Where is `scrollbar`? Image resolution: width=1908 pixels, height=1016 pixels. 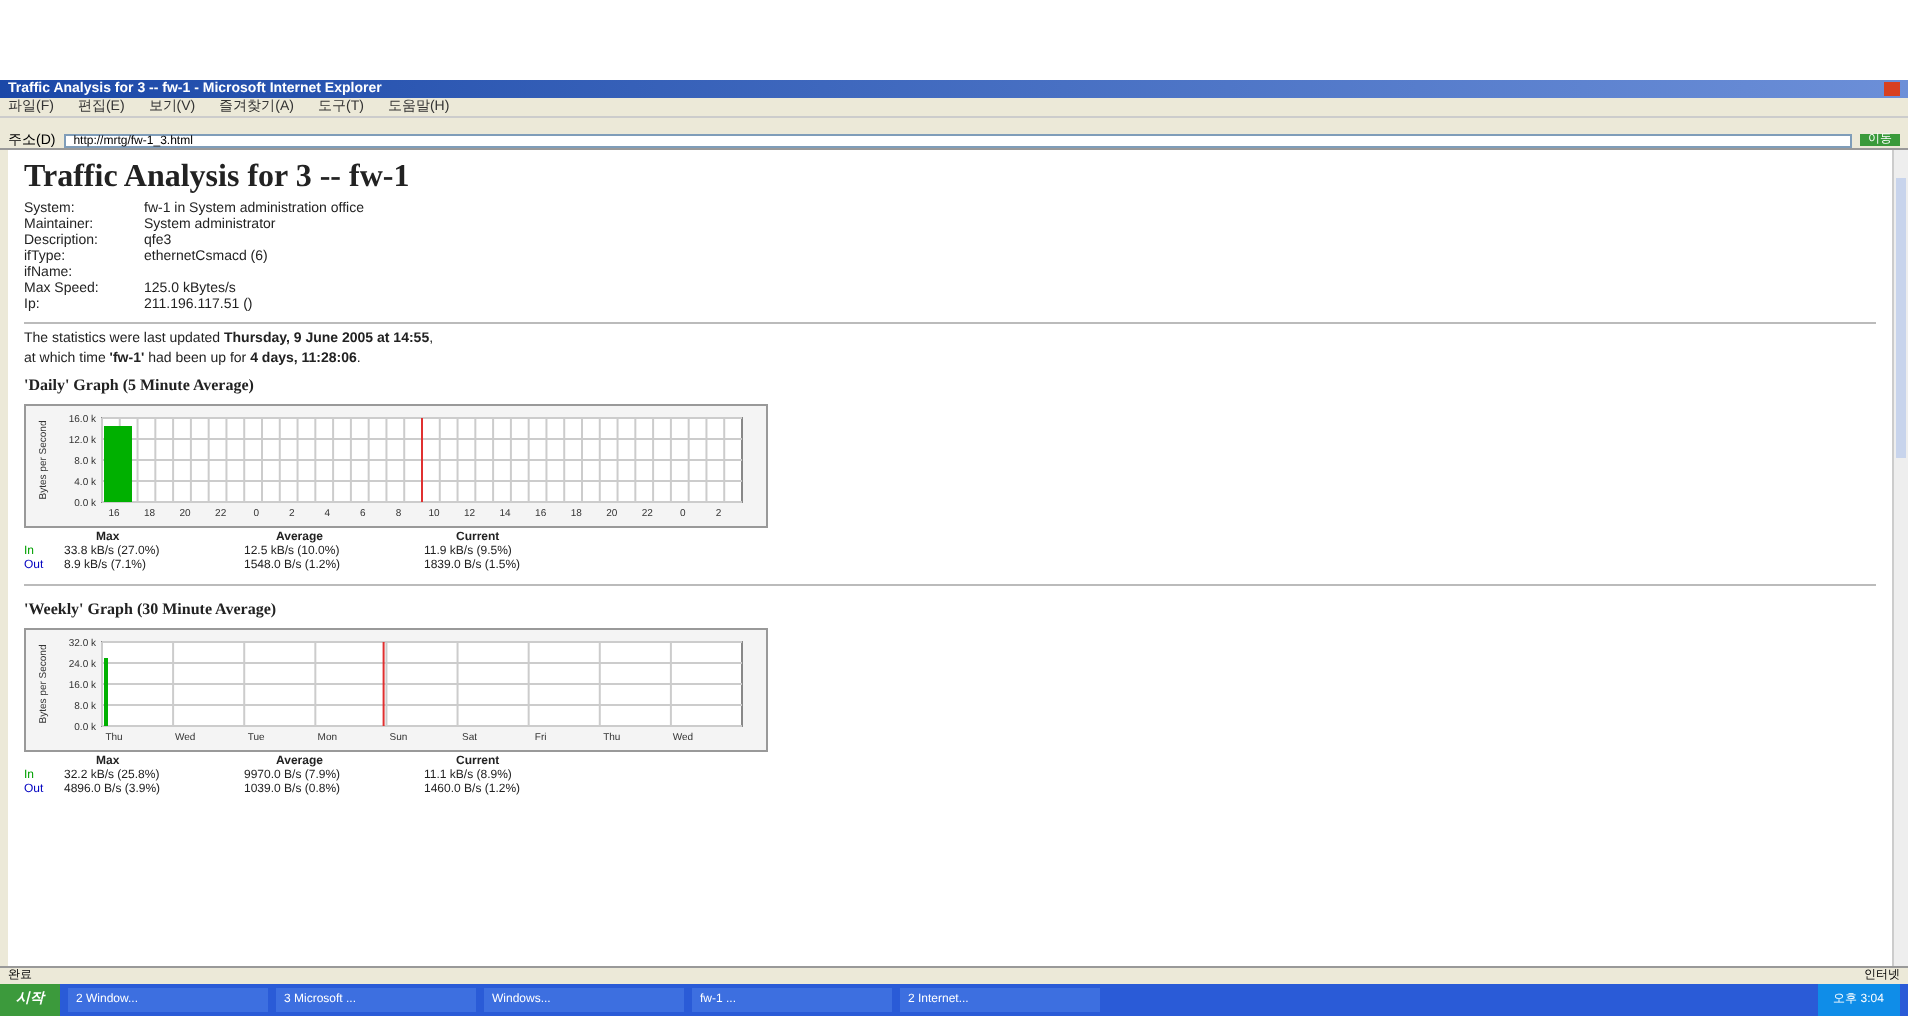 scrollbar is located at coordinates (1900, 558).